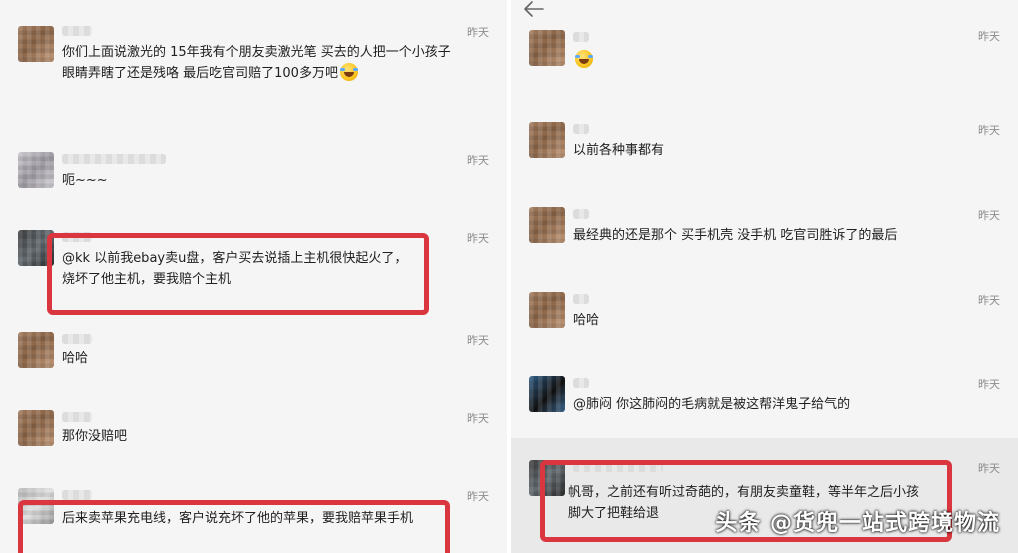  I want to click on back-arrow-icon, so click(534, 9).